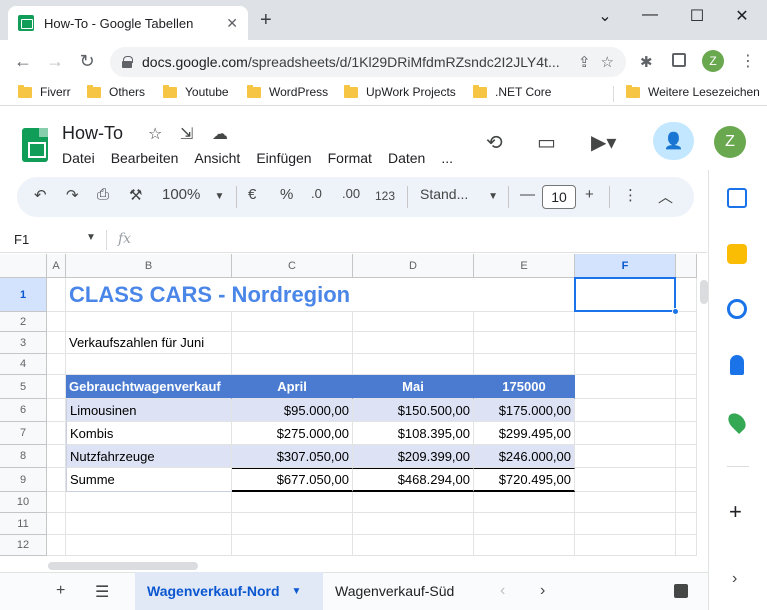  What do you see at coordinates (742, 16) in the screenshot?
I see `close-window-button: ✕` at bounding box center [742, 16].